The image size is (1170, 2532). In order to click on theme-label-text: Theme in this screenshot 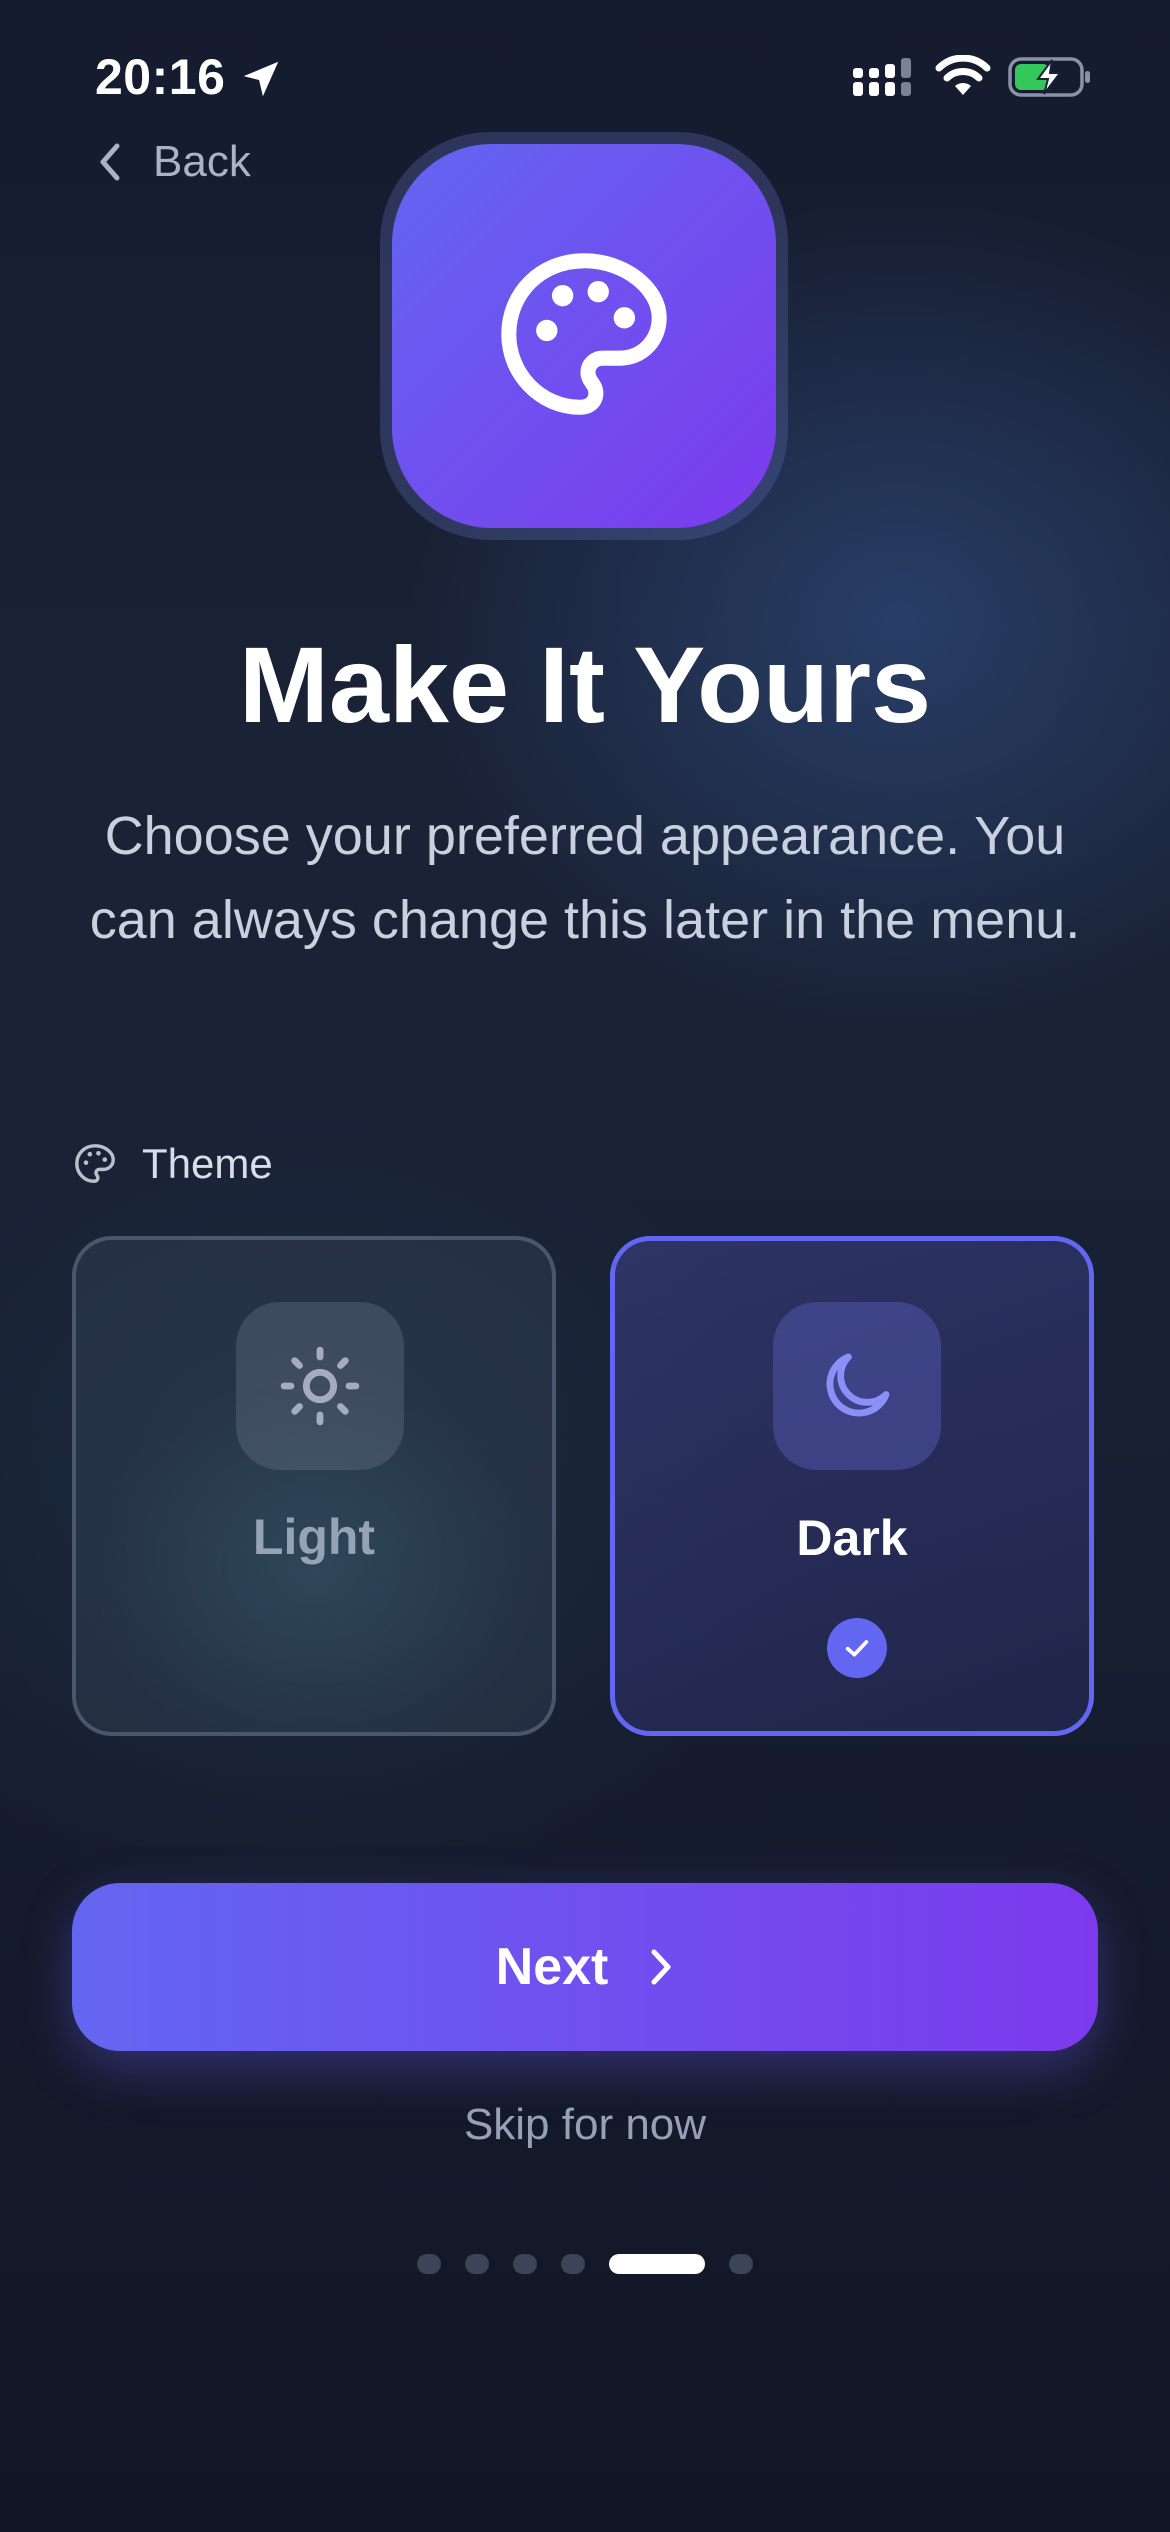, I will do `click(207, 1163)`.